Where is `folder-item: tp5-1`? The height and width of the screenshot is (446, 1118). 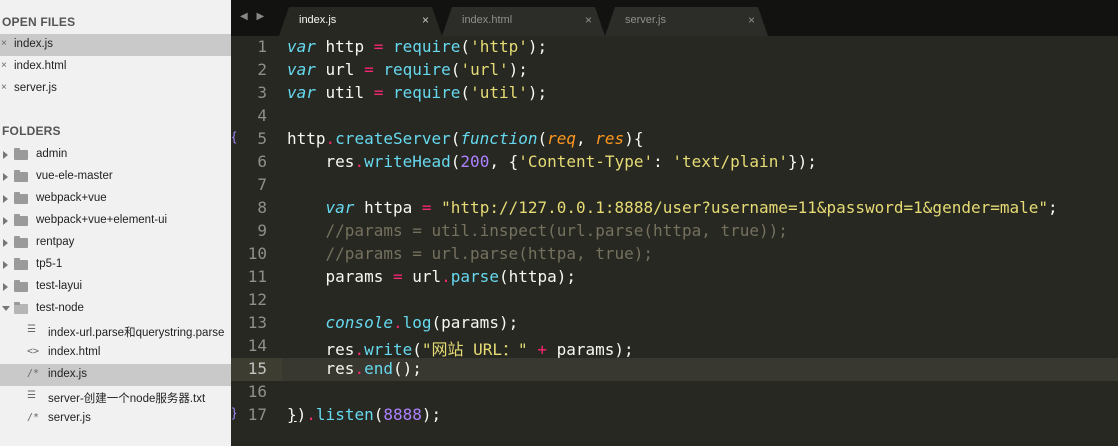
folder-item: tp5-1 is located at coordinates (115, 265).